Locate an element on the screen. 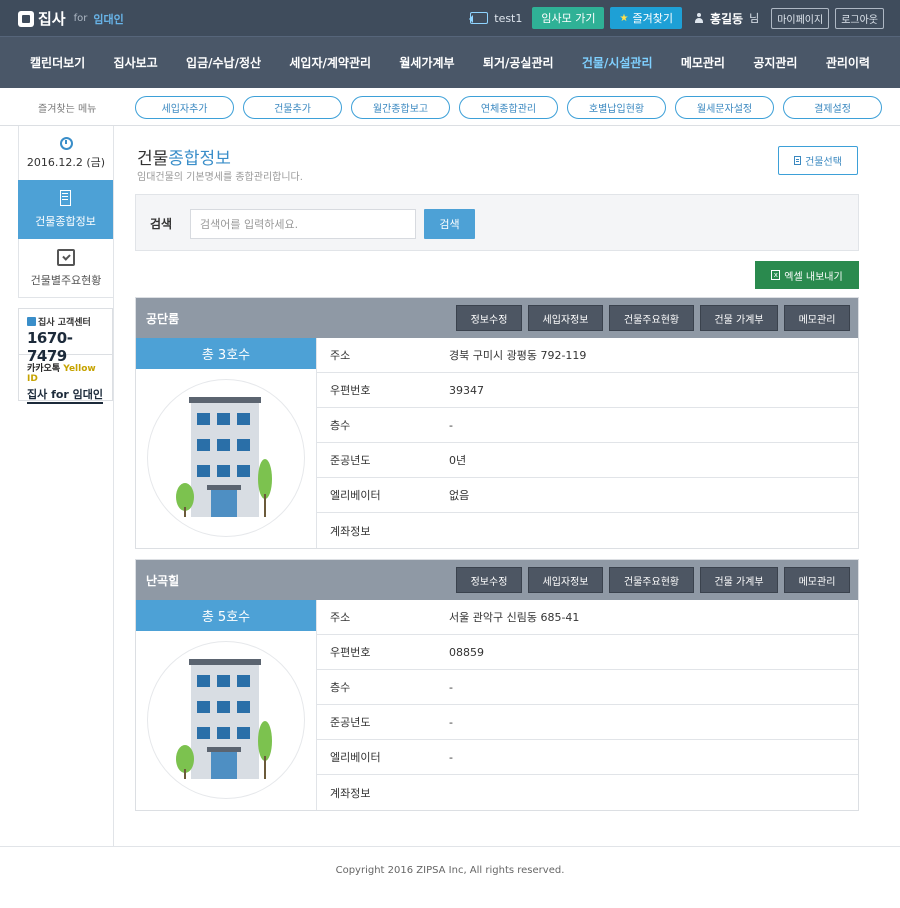 The height and width of the screenshot is (908, 900). sidebar-item-building-status: 건물별주요현황 is located at coordinates (65, 268).